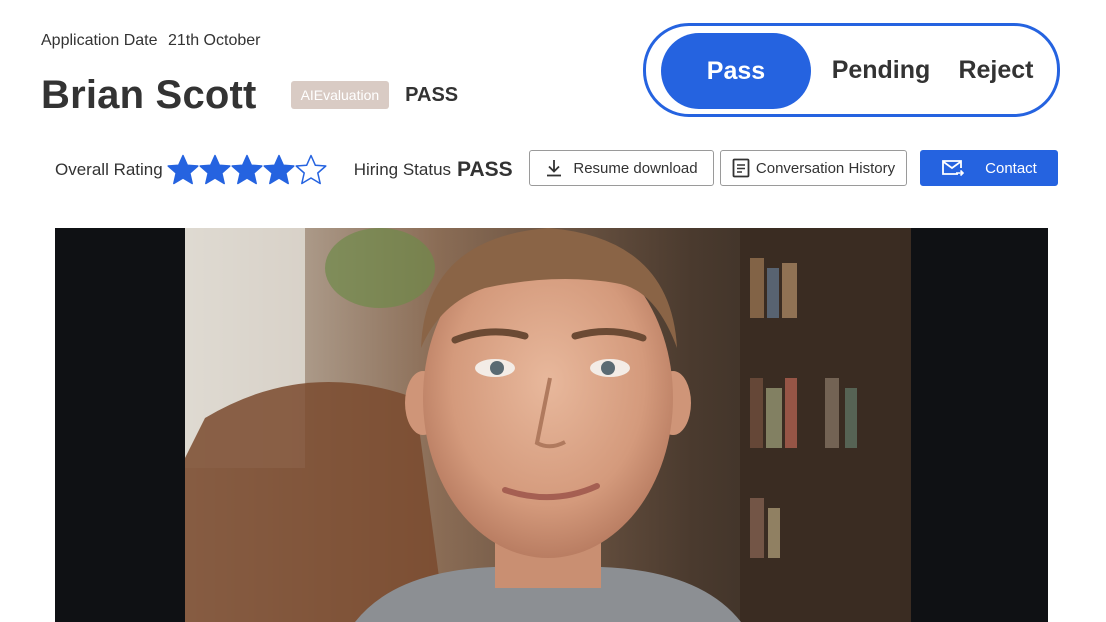  I want to click on name-row: Brian Scott AIEvaluation PASS, so click(249, 95).